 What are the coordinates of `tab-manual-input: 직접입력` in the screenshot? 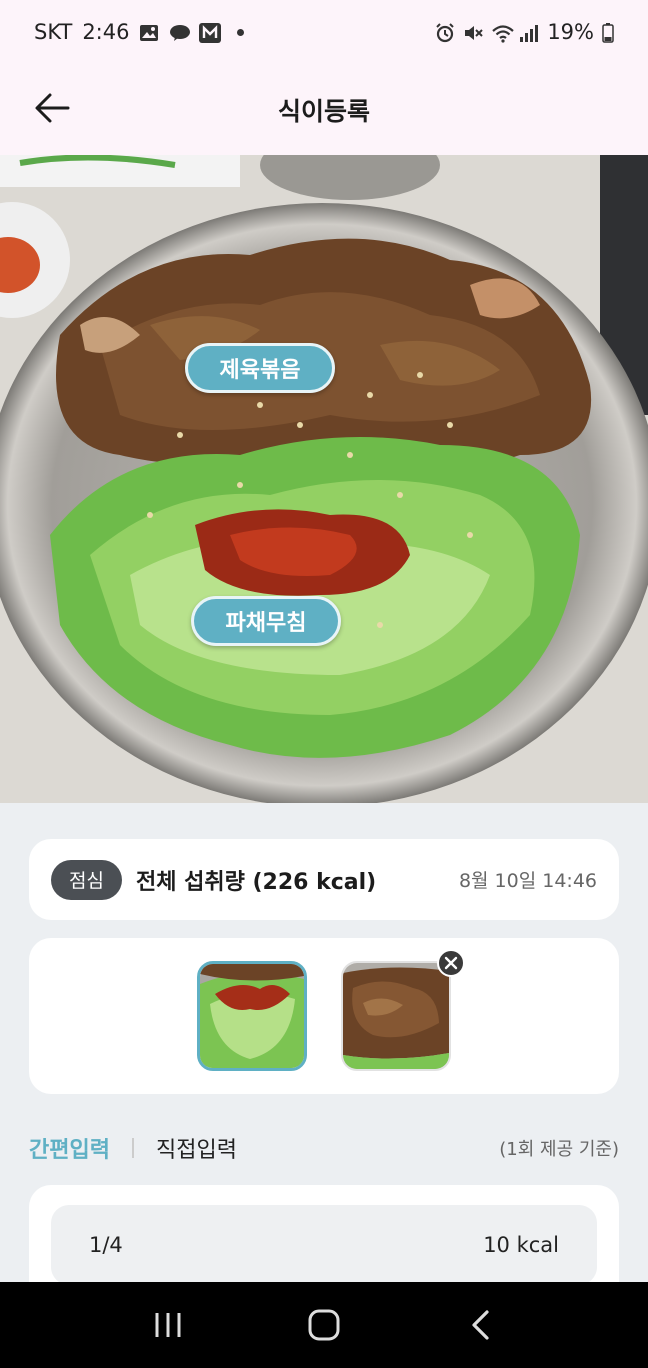 It's located at (196, 1148).